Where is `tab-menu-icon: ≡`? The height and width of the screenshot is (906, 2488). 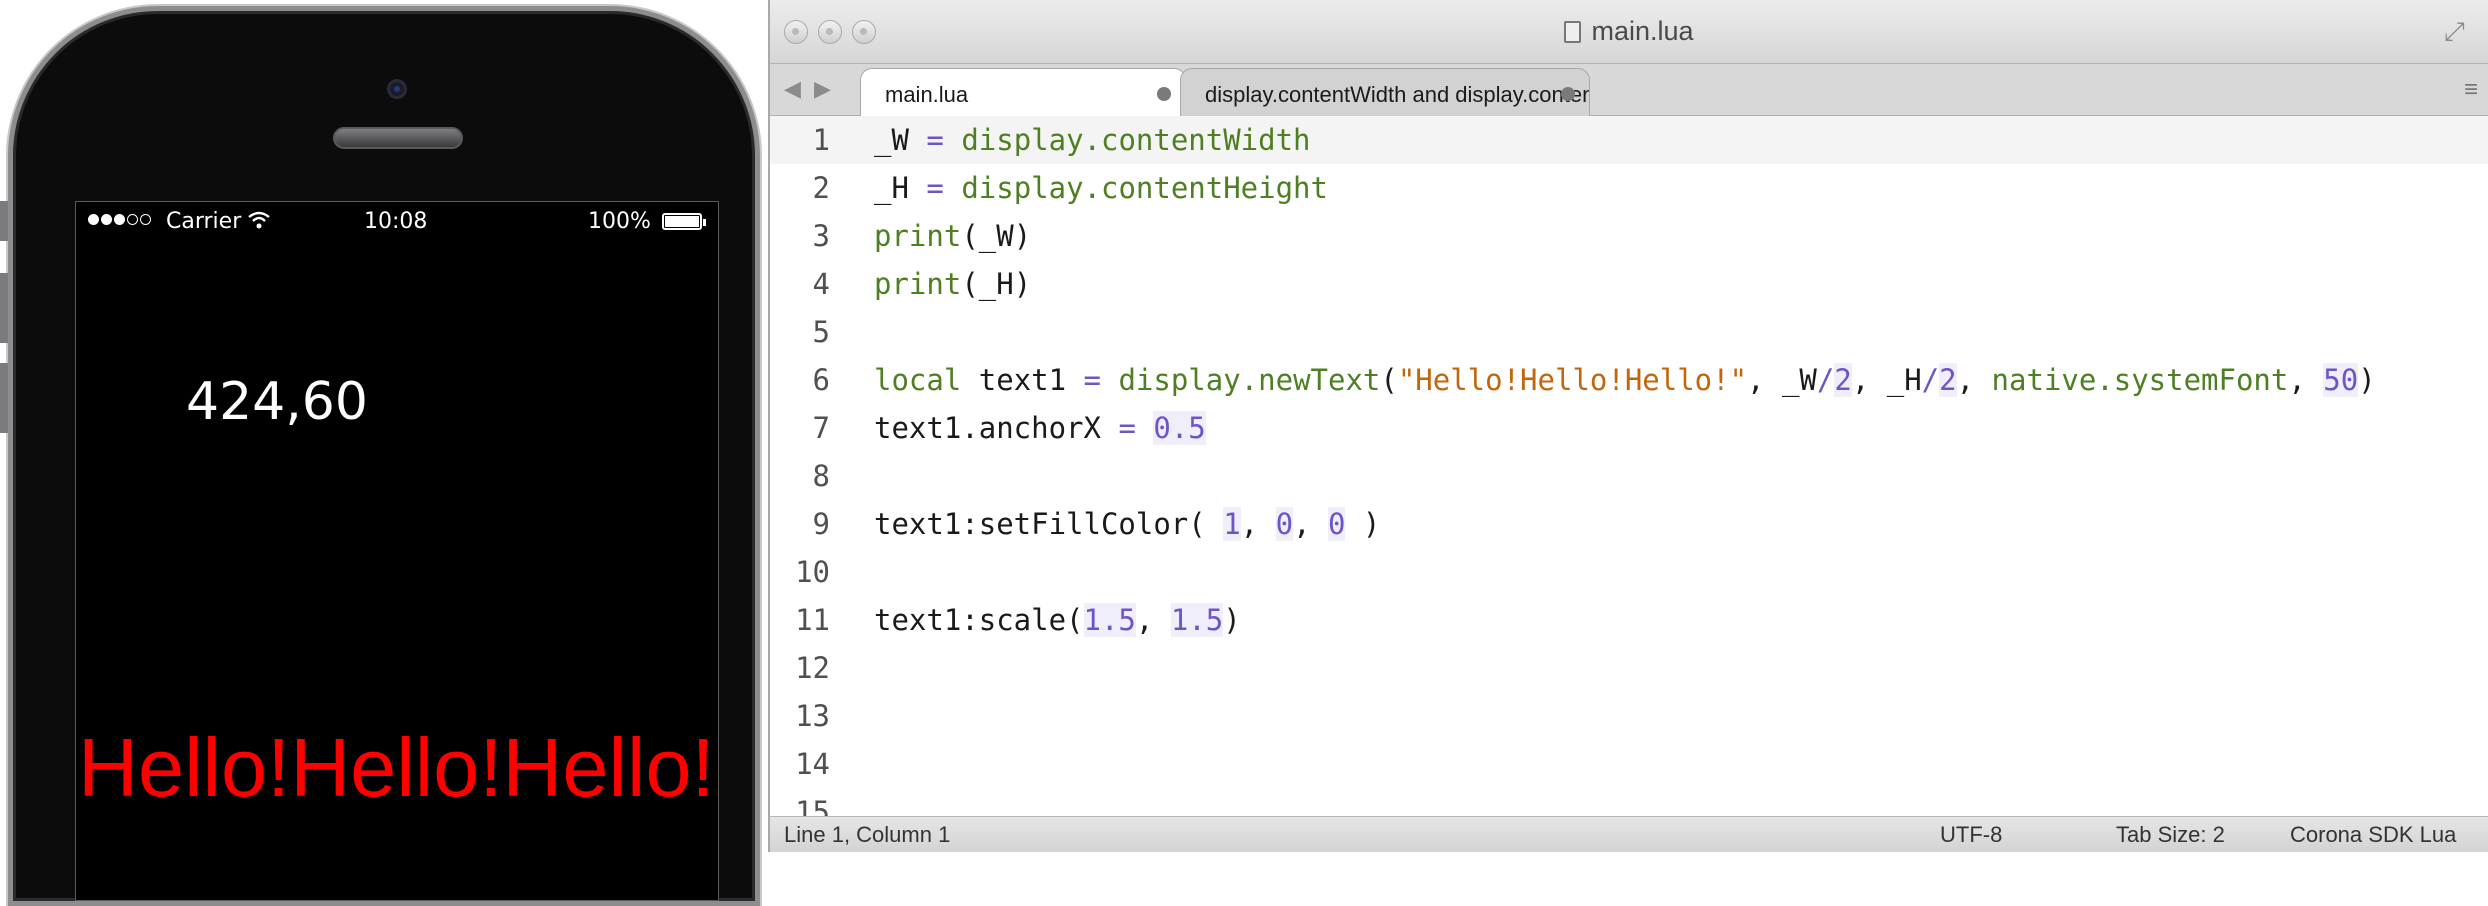 tab-menu-icon: ≡ is located at coordinates (2471, 90).